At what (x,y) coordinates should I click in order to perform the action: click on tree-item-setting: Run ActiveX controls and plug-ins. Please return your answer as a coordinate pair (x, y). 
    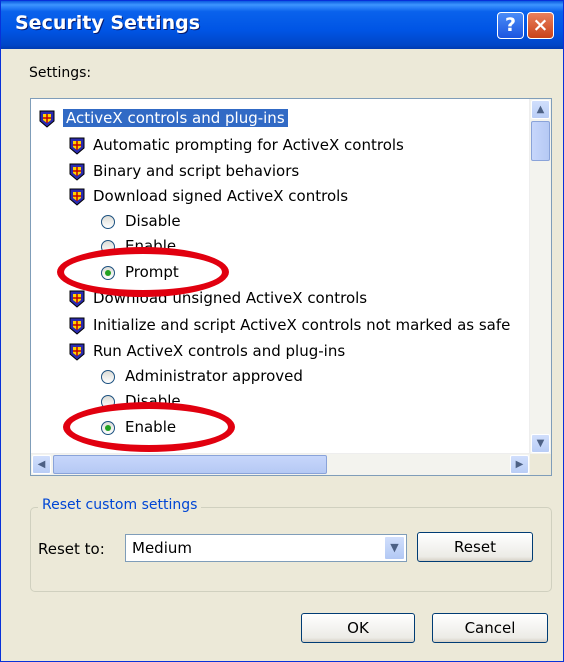
    Looking at the image, I should click on (207, 351).